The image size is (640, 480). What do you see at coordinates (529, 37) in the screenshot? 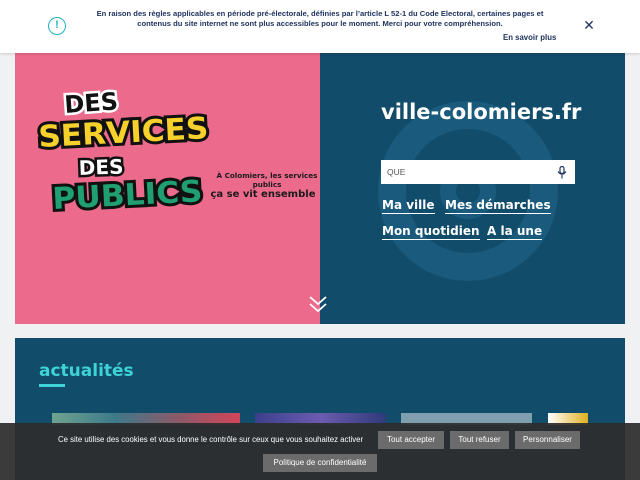
I see `learn-more-link: En savoir plus` at bounding box center [529, 37].